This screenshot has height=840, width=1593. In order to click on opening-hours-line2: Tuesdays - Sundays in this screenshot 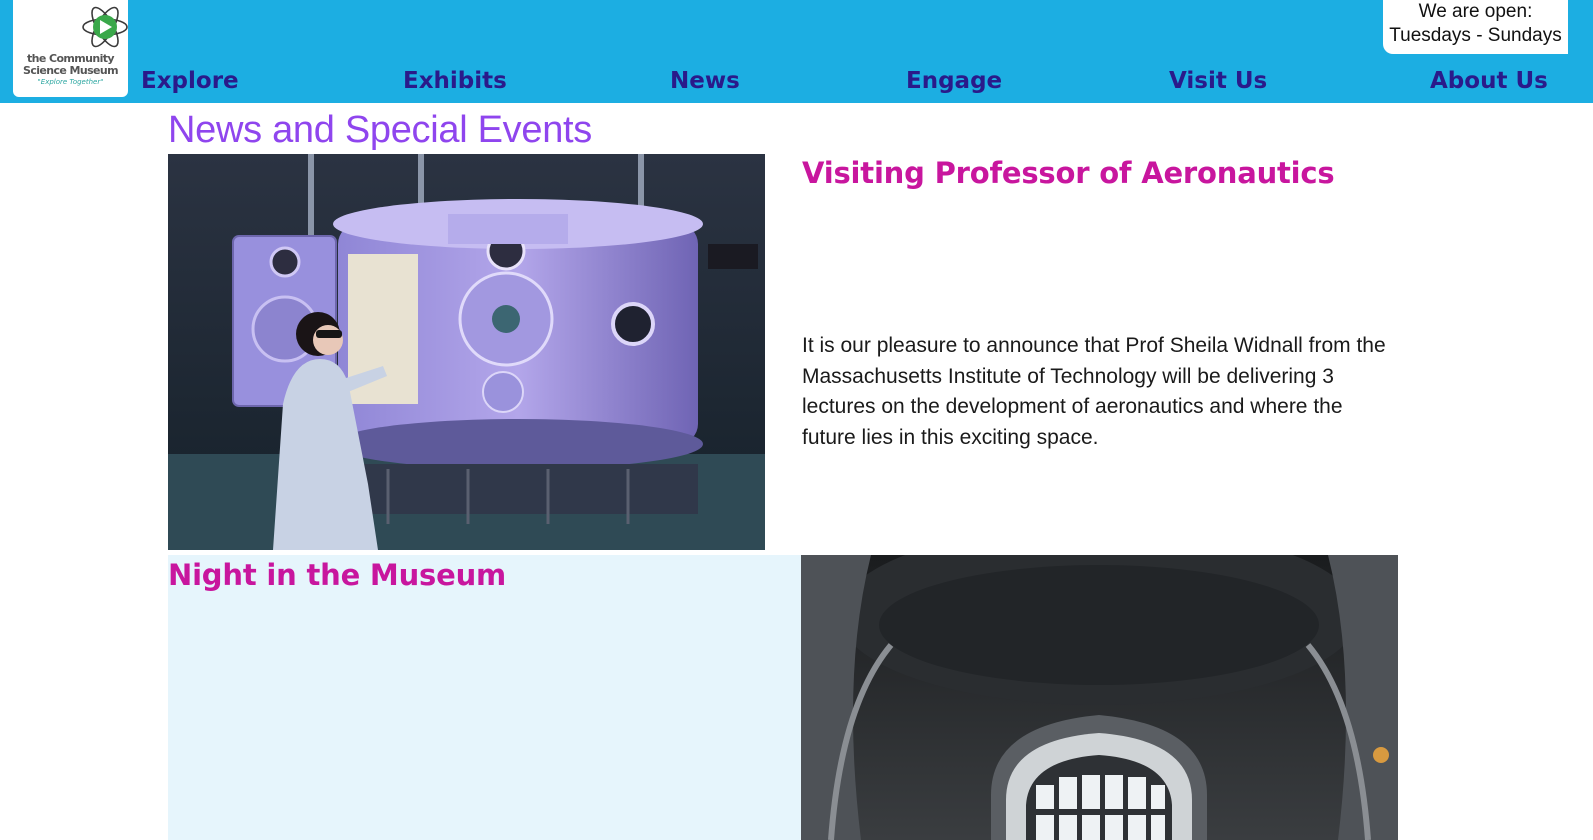, I will do `click(1475, 35)`.